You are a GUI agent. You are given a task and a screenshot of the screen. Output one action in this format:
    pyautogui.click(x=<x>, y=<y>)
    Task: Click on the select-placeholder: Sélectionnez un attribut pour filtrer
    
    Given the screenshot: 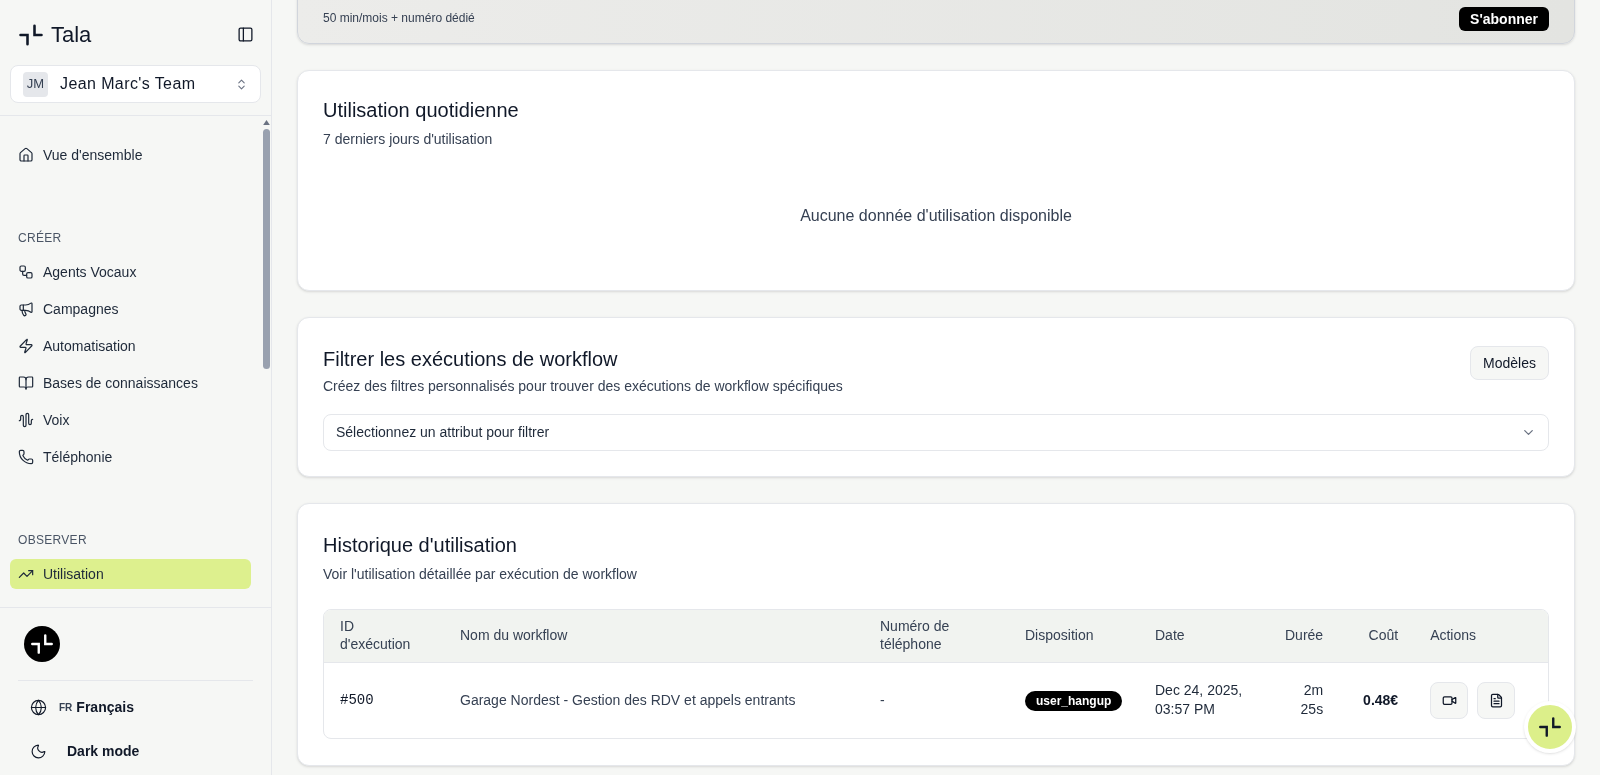 What is the action you would take?
    pyautogui.click(x=443, y=432)
    